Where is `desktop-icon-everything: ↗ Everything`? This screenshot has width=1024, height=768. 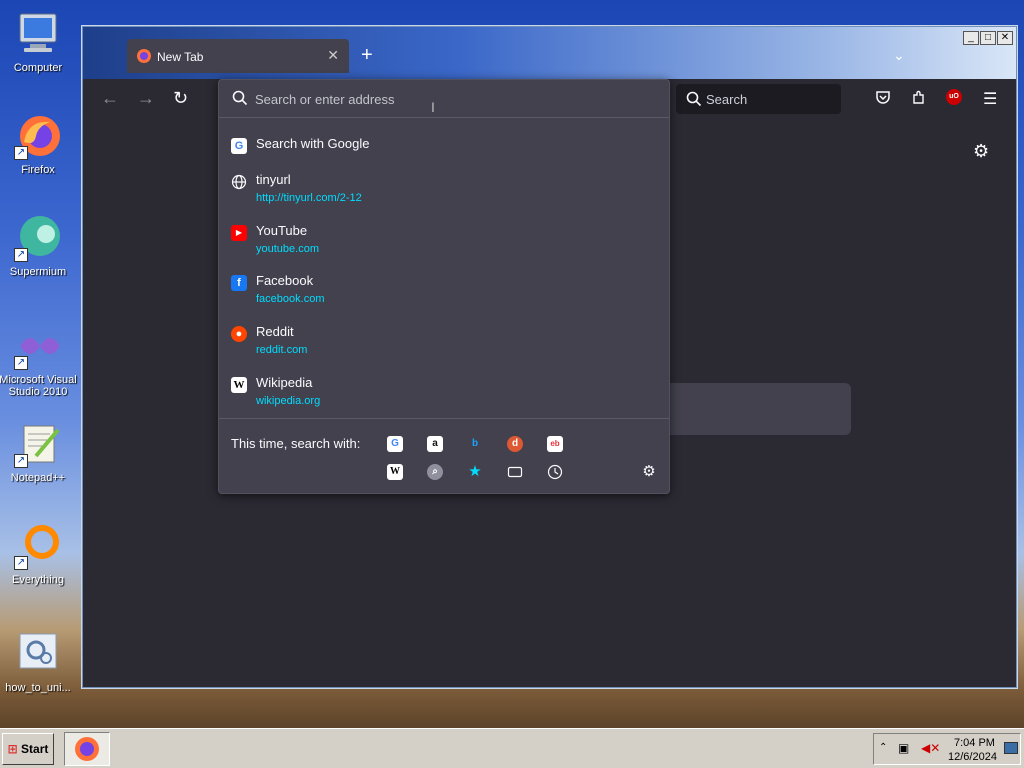 desktop-icon-everything: ↗ Everything is located at coordinates (39, 554).